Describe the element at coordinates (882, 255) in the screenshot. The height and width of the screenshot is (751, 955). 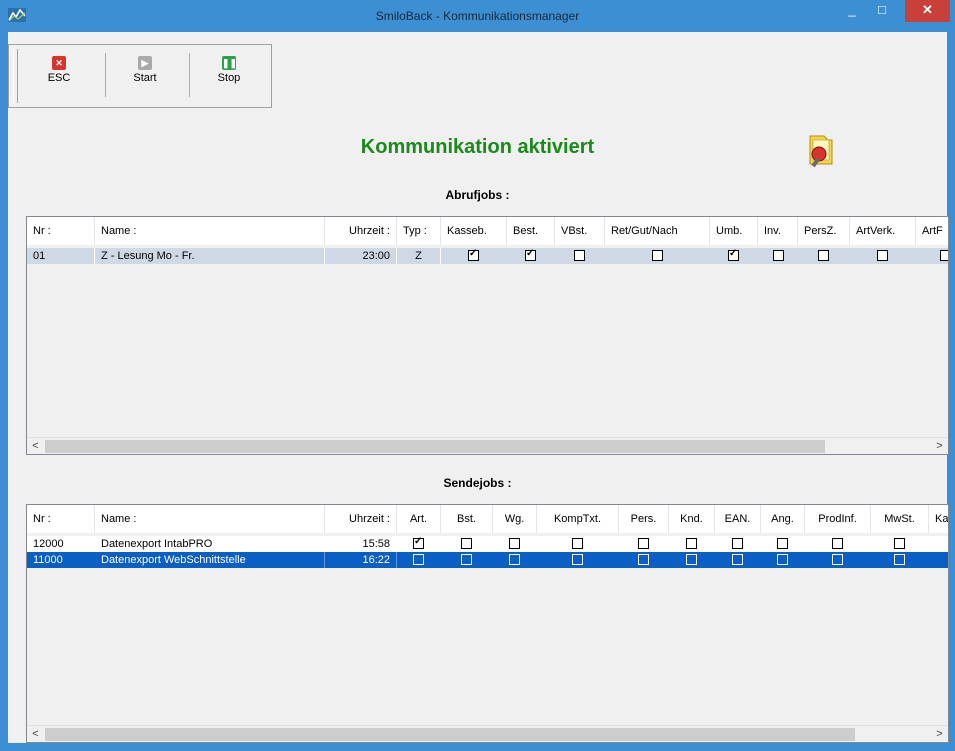
I see `checkbox-artverk` at that location.